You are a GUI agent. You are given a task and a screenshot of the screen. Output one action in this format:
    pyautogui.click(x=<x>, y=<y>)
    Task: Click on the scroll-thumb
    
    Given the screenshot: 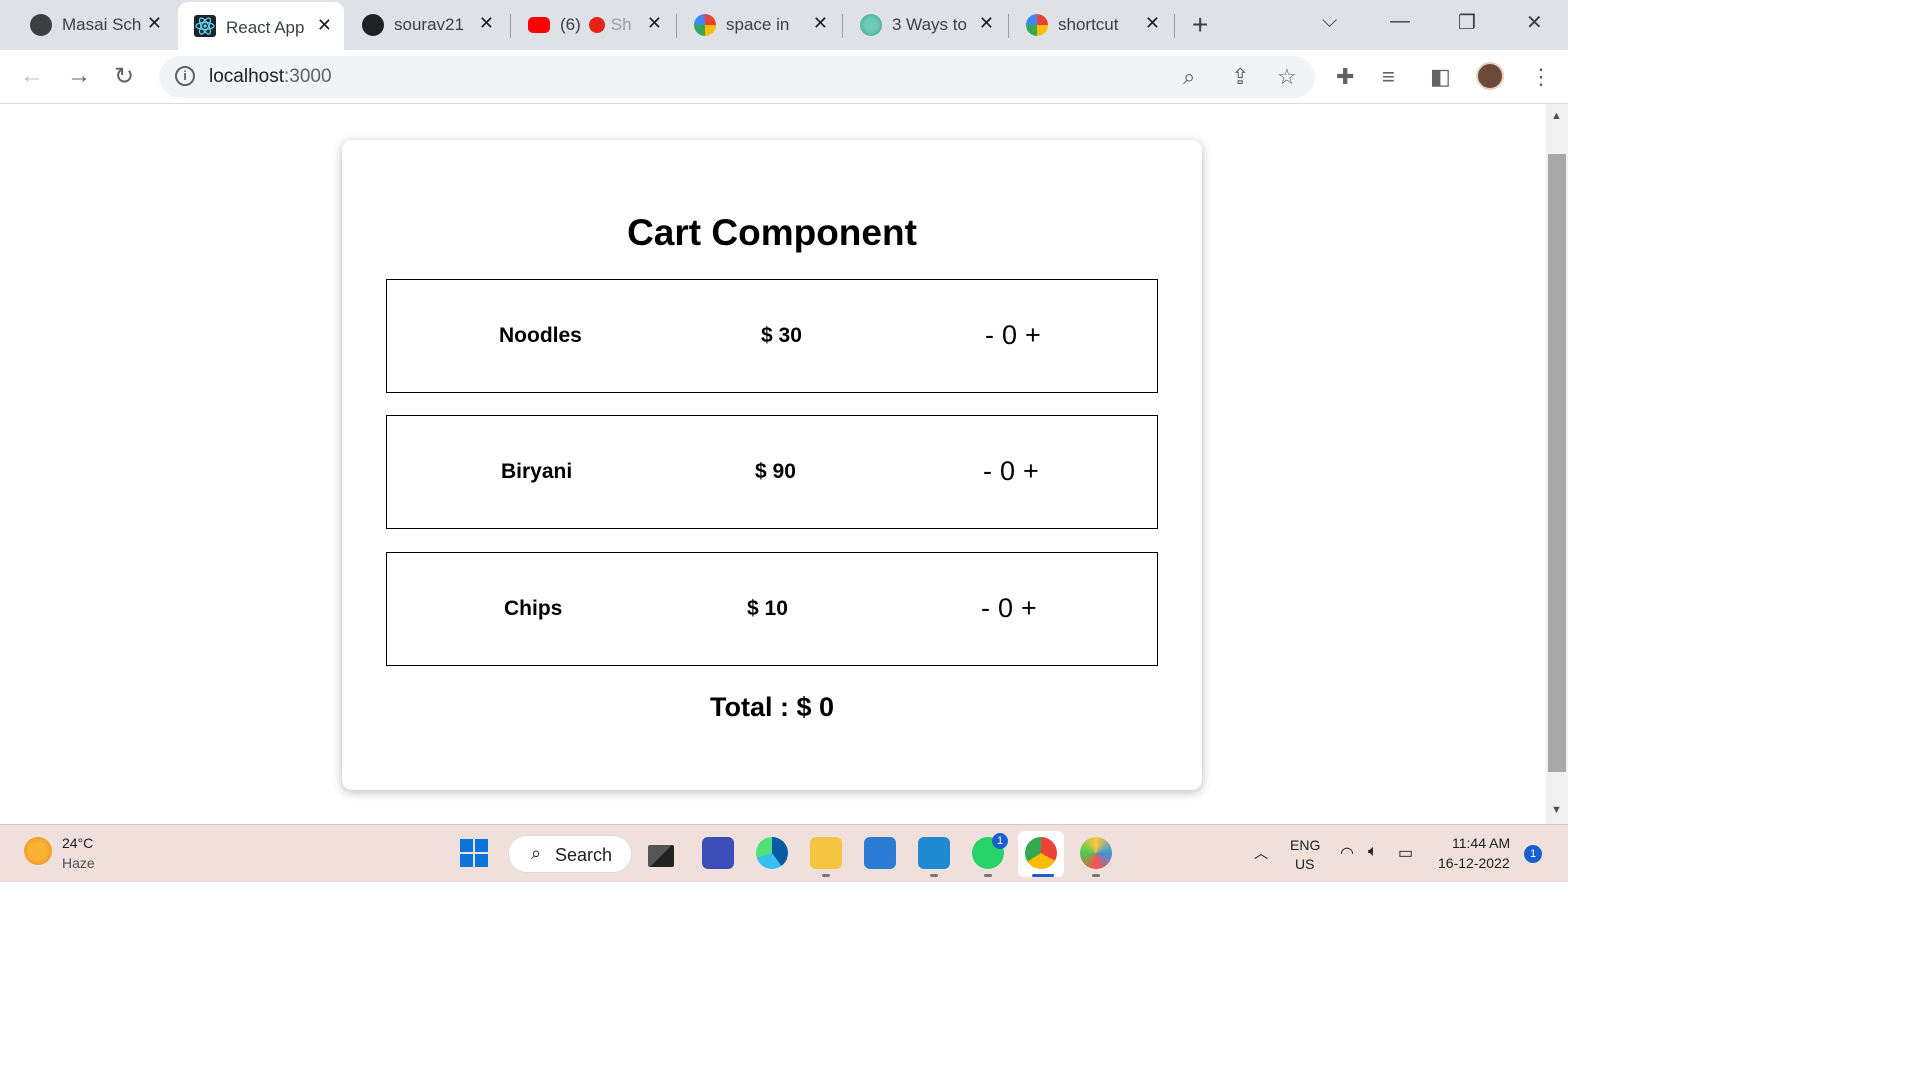 What is the action you would take?
    pyautogui.click(x=1557, y=463)
    